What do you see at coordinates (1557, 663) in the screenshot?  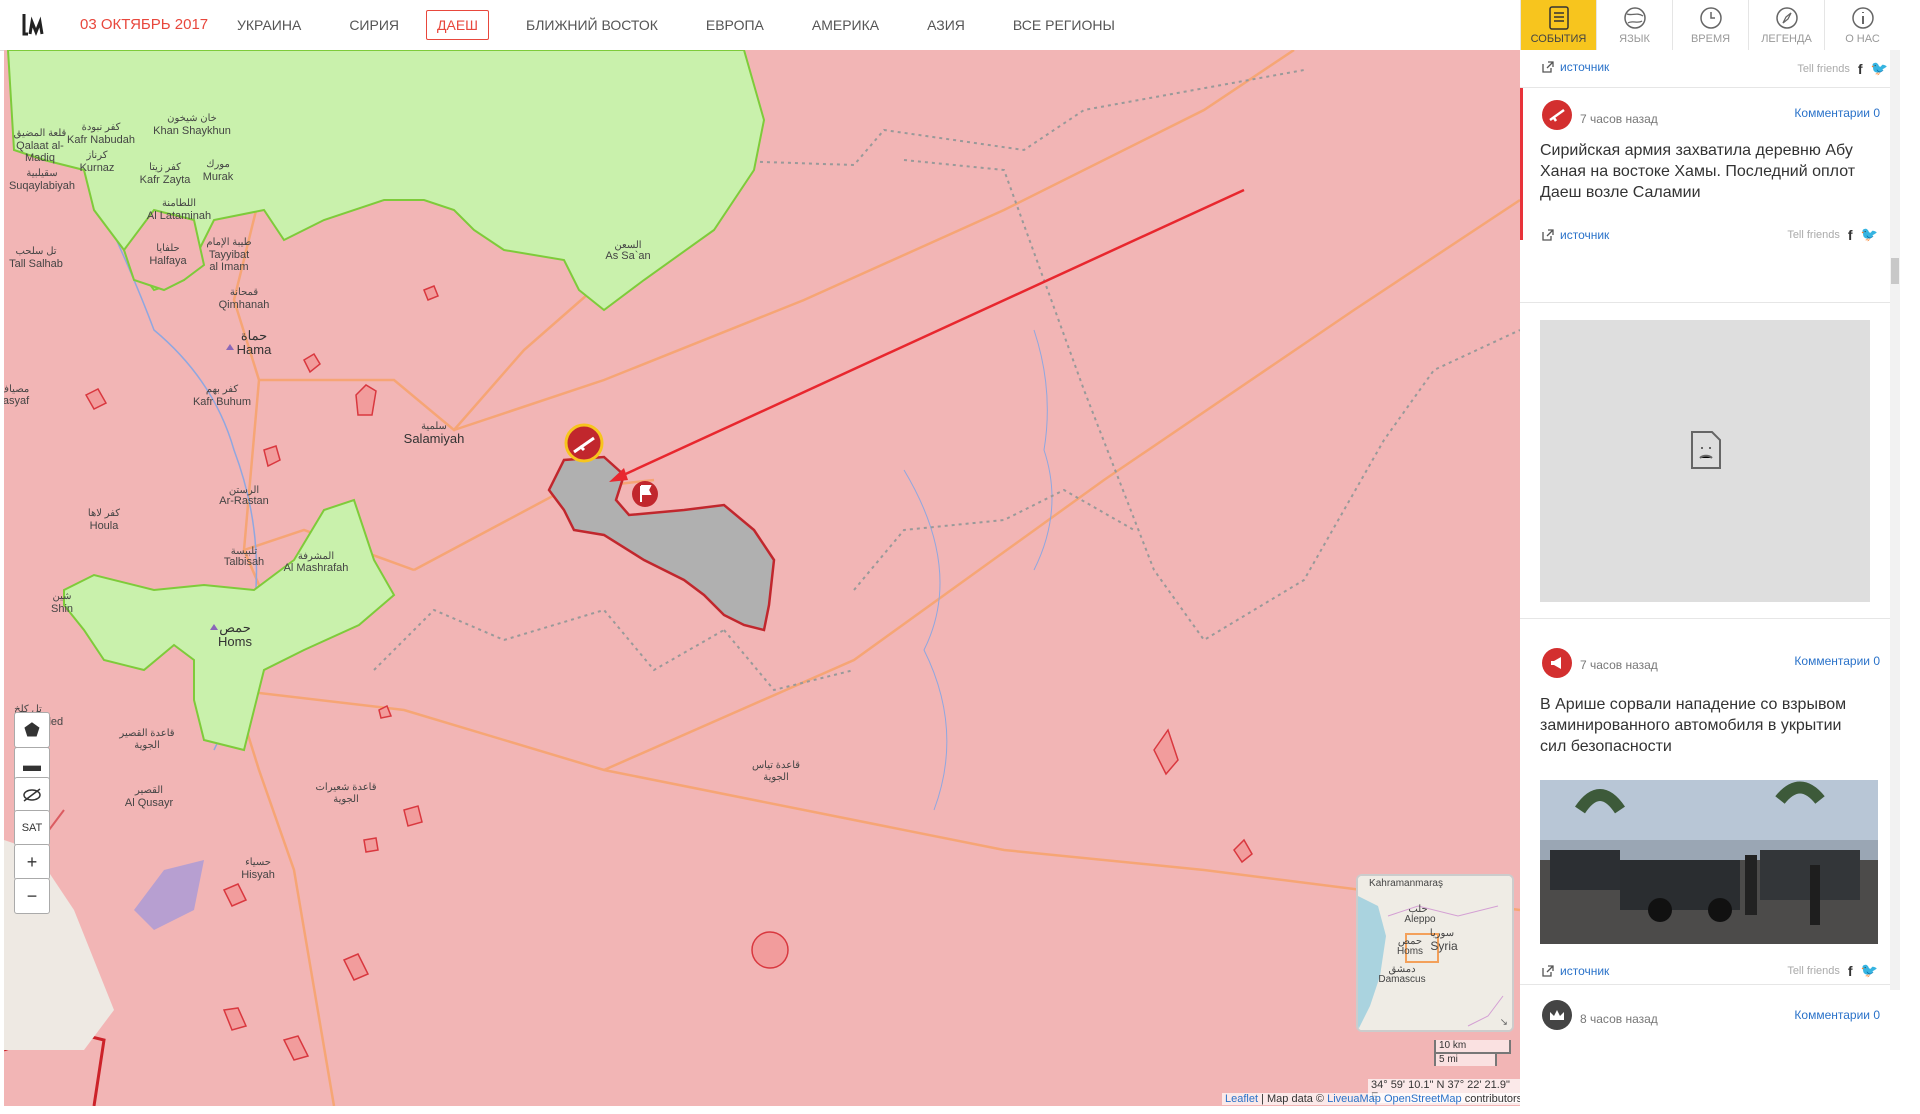 I see `megaphone-icon` at bounding box center [1557, 663].